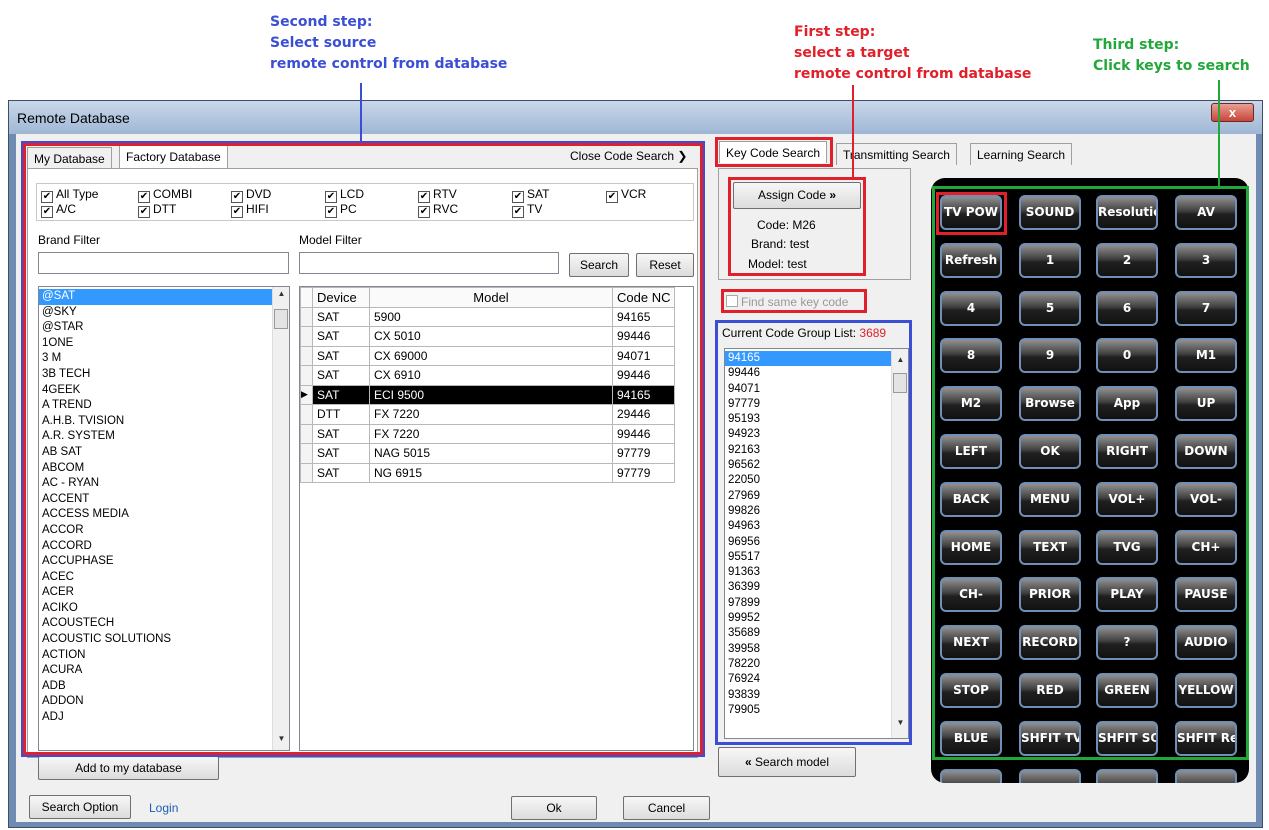  I want to click on brand-list-item: 3B TECH, so click(155, 375).